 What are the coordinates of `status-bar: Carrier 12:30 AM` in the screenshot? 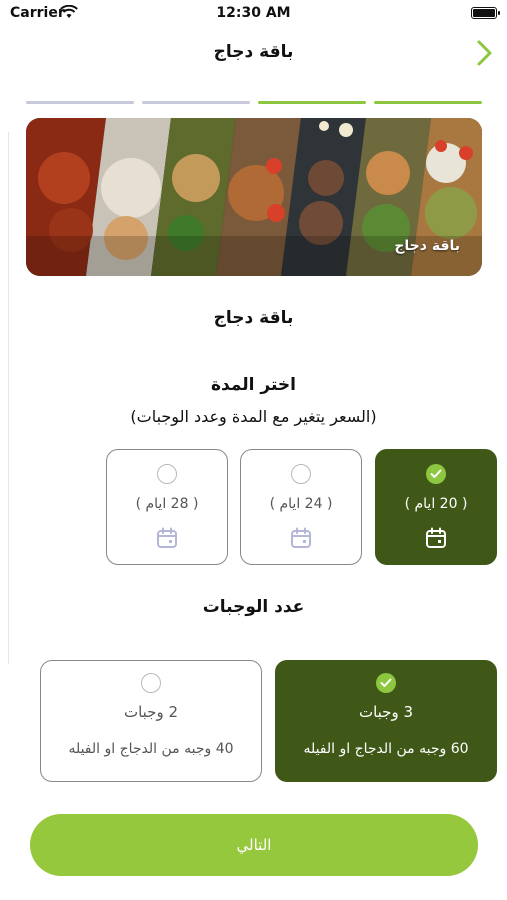 It's located at (253, 15).